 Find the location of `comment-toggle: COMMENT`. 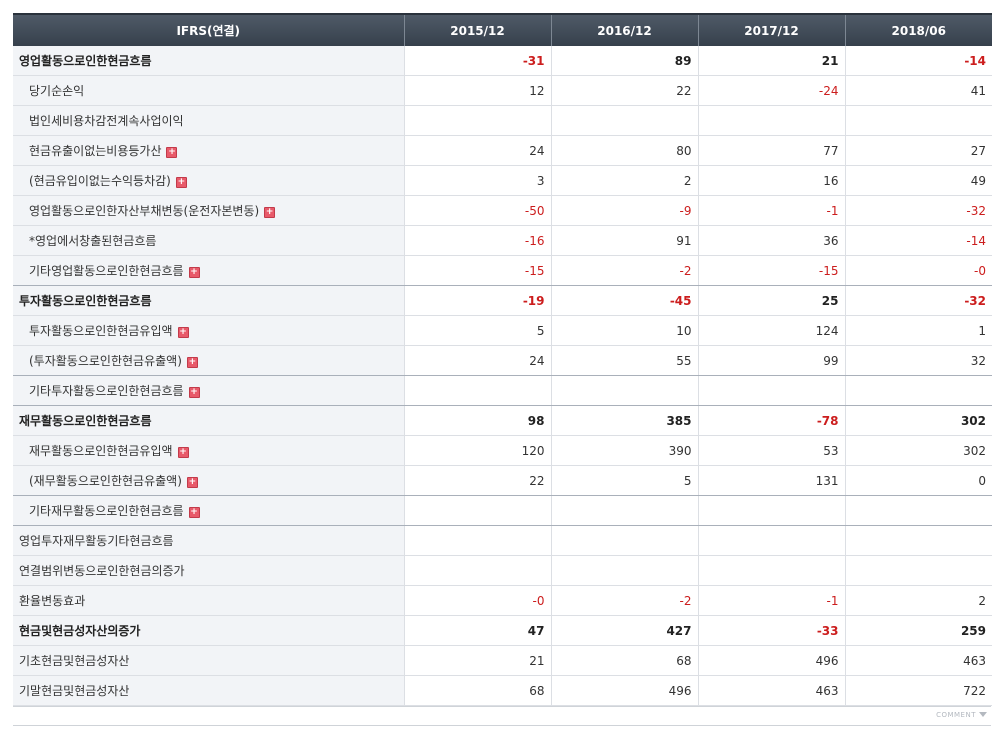

comment-toggle: COMMENT is located at coordinates (961, 715).